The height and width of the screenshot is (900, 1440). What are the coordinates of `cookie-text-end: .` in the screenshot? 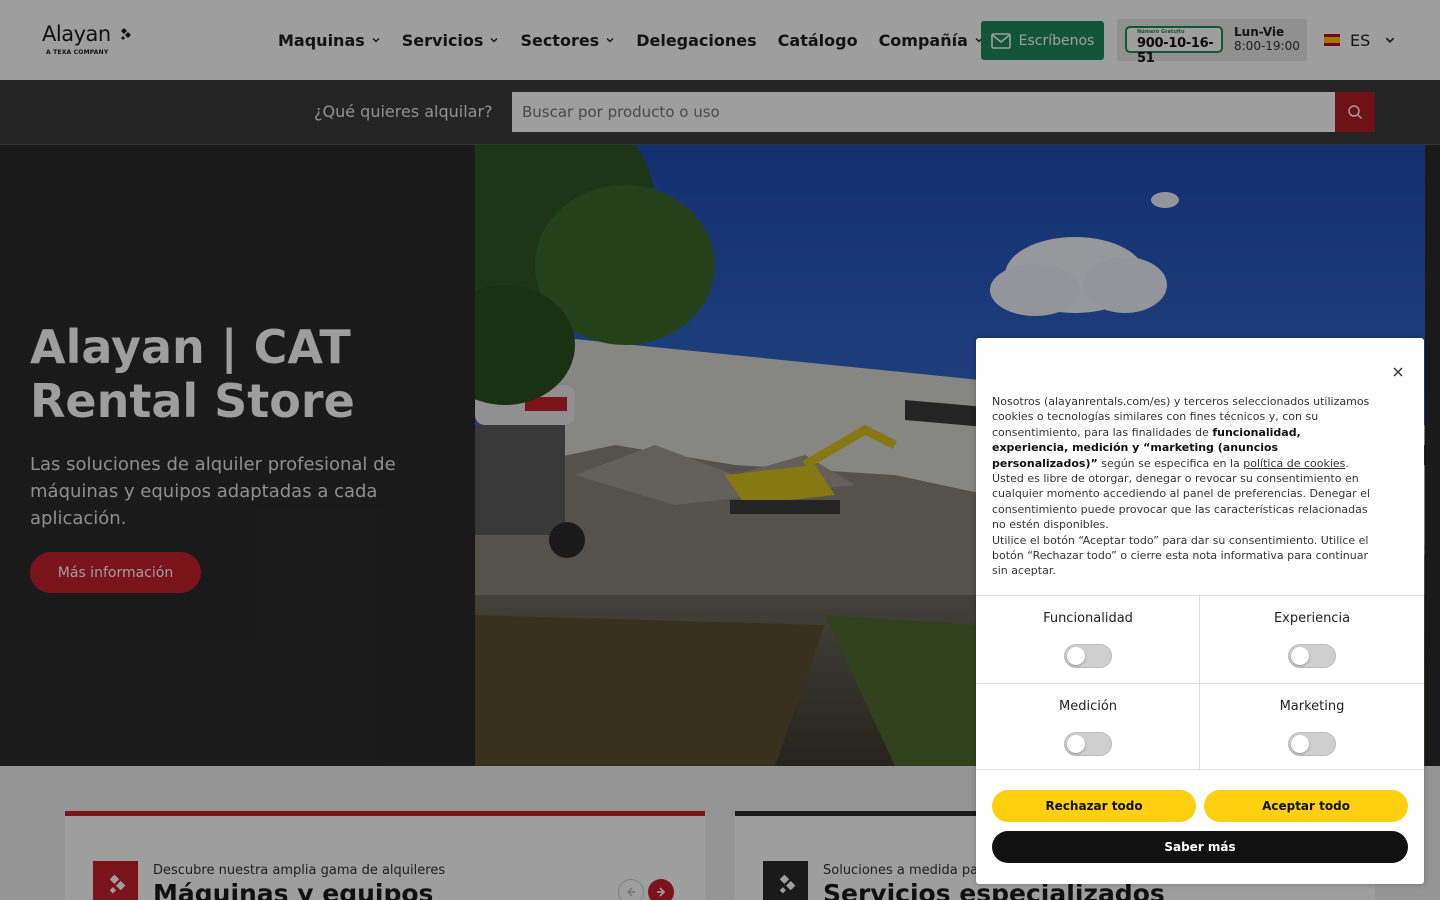 It's located at (1347, 463).